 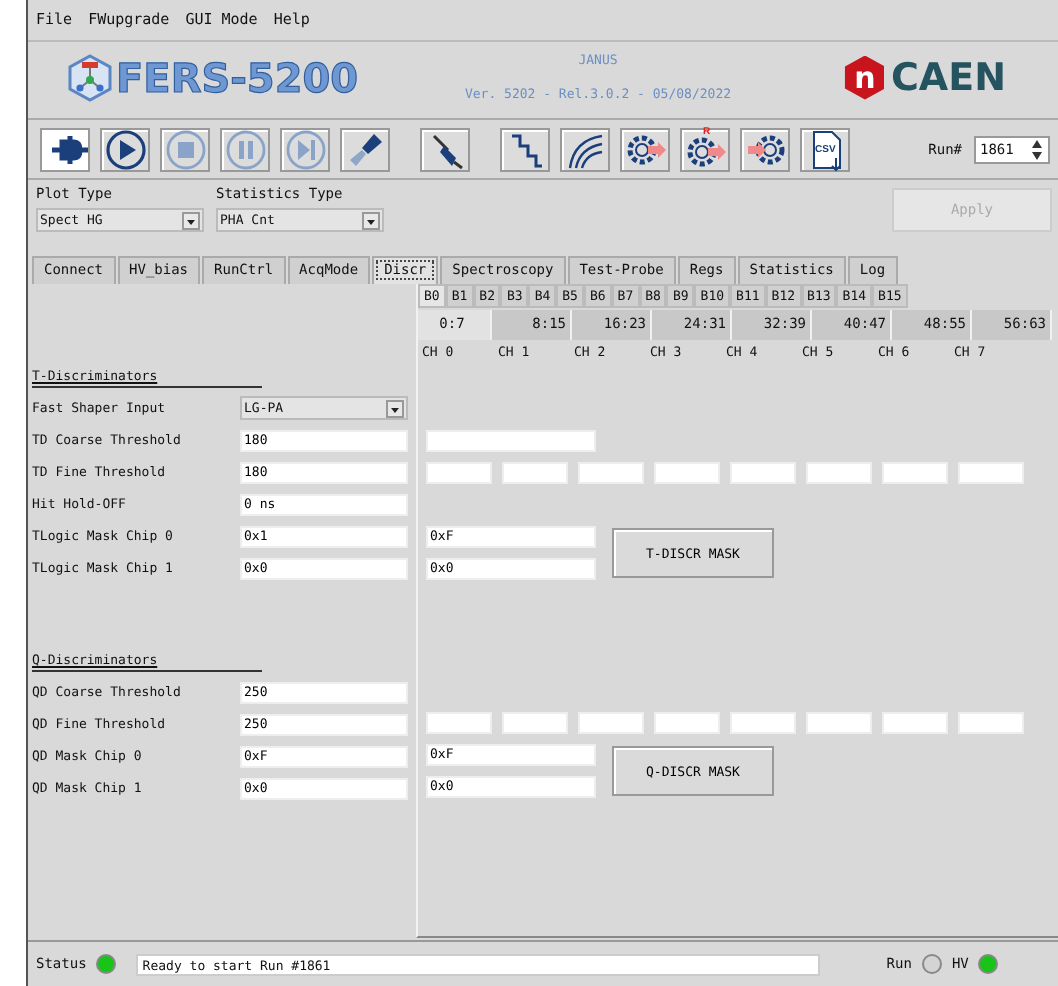 I want to click on spin-arrows-icon, so click(x=1037, y=149).